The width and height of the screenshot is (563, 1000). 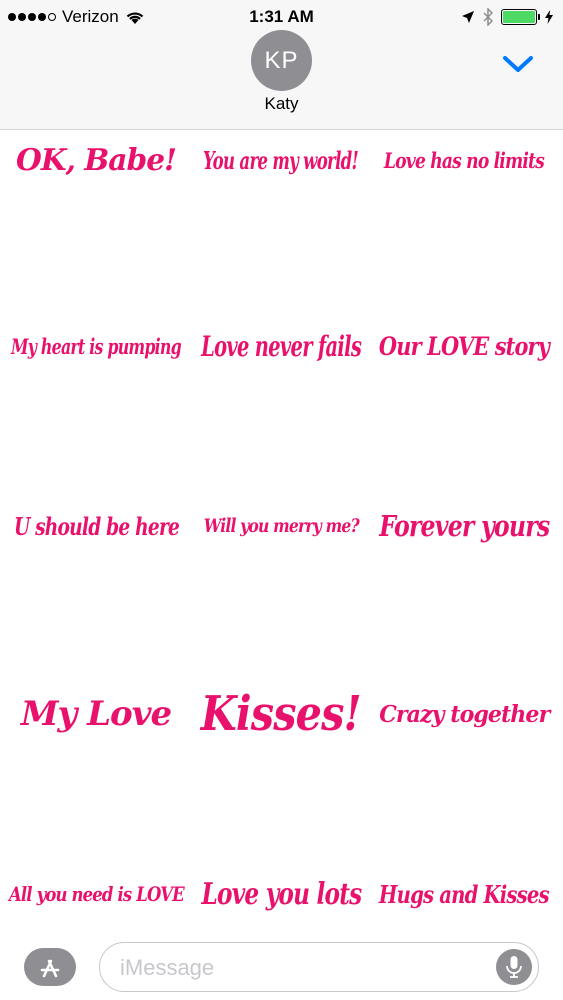 I want to click on sticker: You are my world!, so click(x=281, y=160).